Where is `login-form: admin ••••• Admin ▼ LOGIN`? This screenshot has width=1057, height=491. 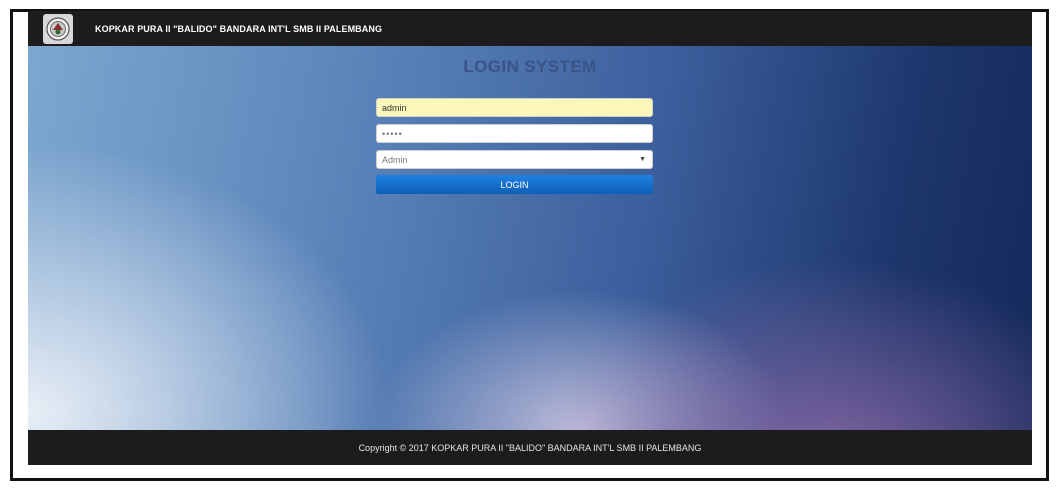 login-form: admin ••••• Admin ▼ LOGIN is located at coordinates (514, 146).